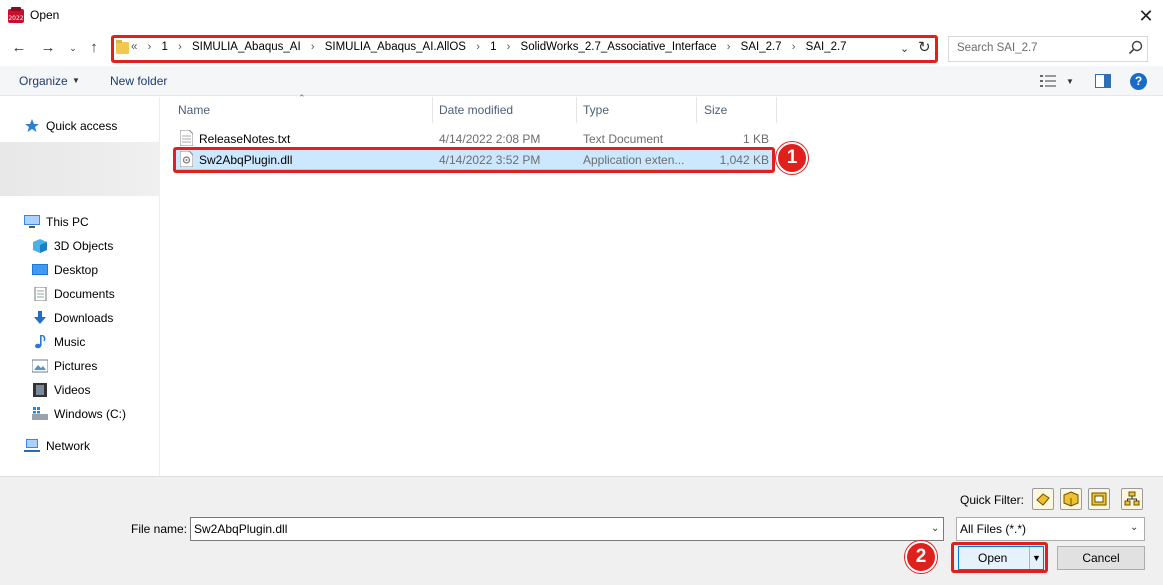 This screenshot has width=1163, height=585. I want to click on sidebar-item-label: Music, so click(70, 341).